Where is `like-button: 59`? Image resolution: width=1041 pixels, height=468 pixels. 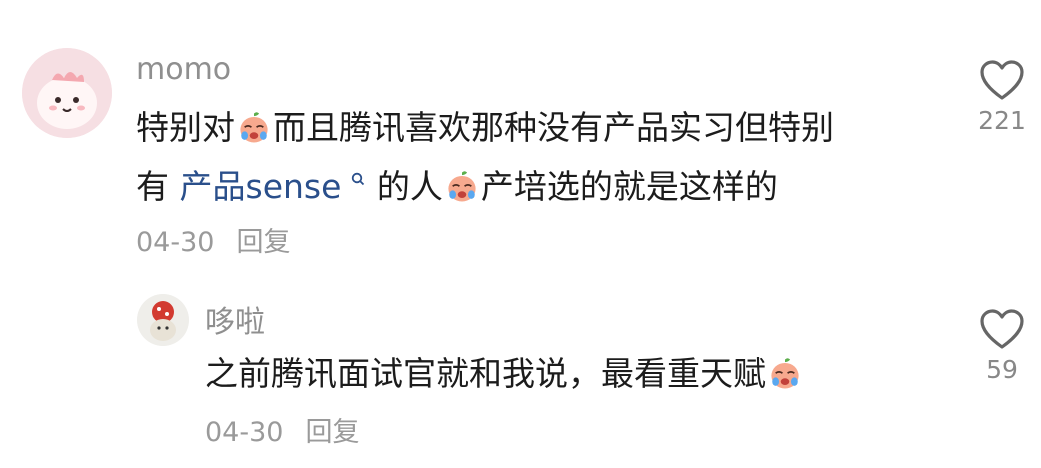 like-button: 59 is located at coordinates (1001, 345).